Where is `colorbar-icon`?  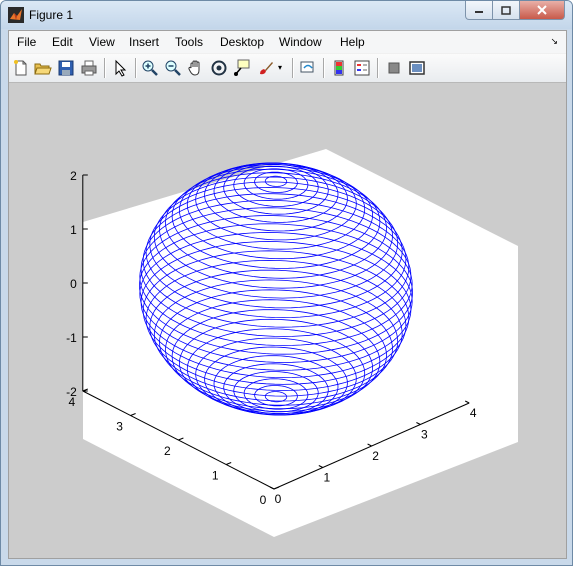
colorbar-icon is located at coordinates (339, 68).